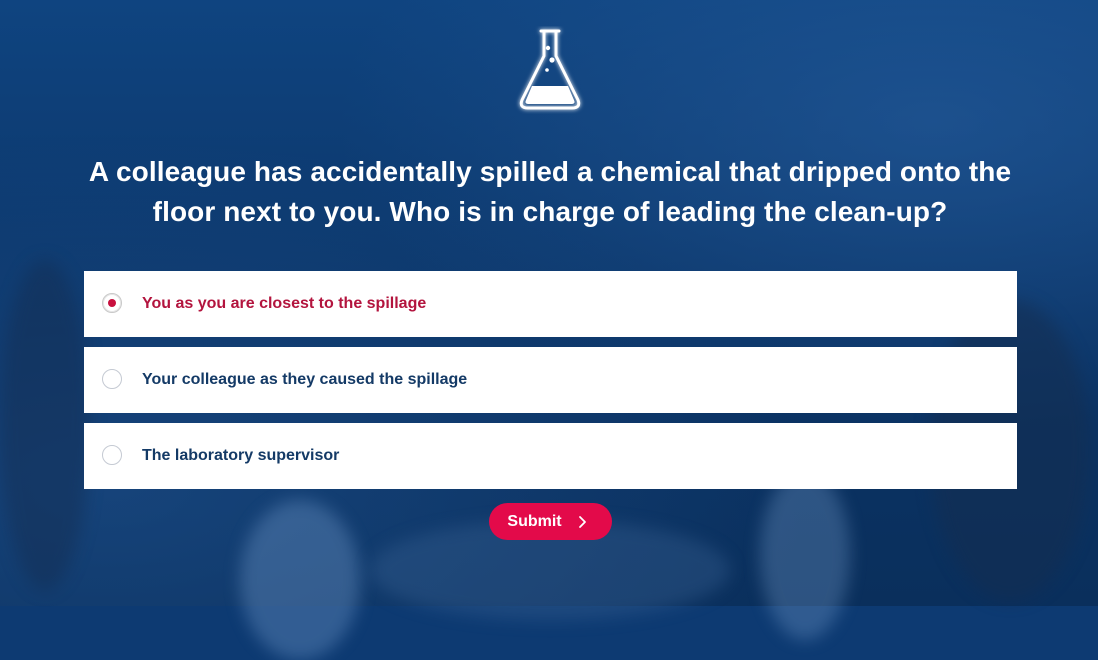 Image resolution: width=1098 pixels, height=660 pixels. Describe the element at coordinates (550, 304) in the screenshot. I see `option-closest: You as you are closest to the spillage` at that location.